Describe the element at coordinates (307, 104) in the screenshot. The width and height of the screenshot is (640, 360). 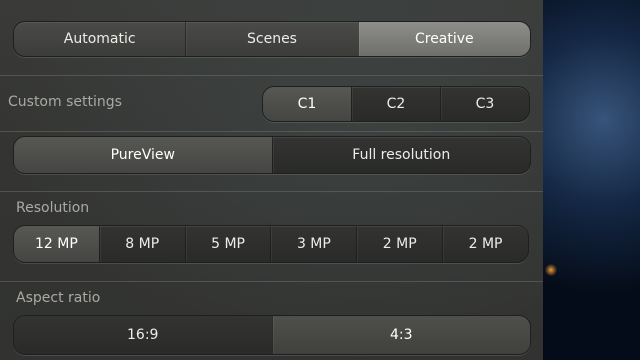
I see `custom-c1-button: C1` at that location.